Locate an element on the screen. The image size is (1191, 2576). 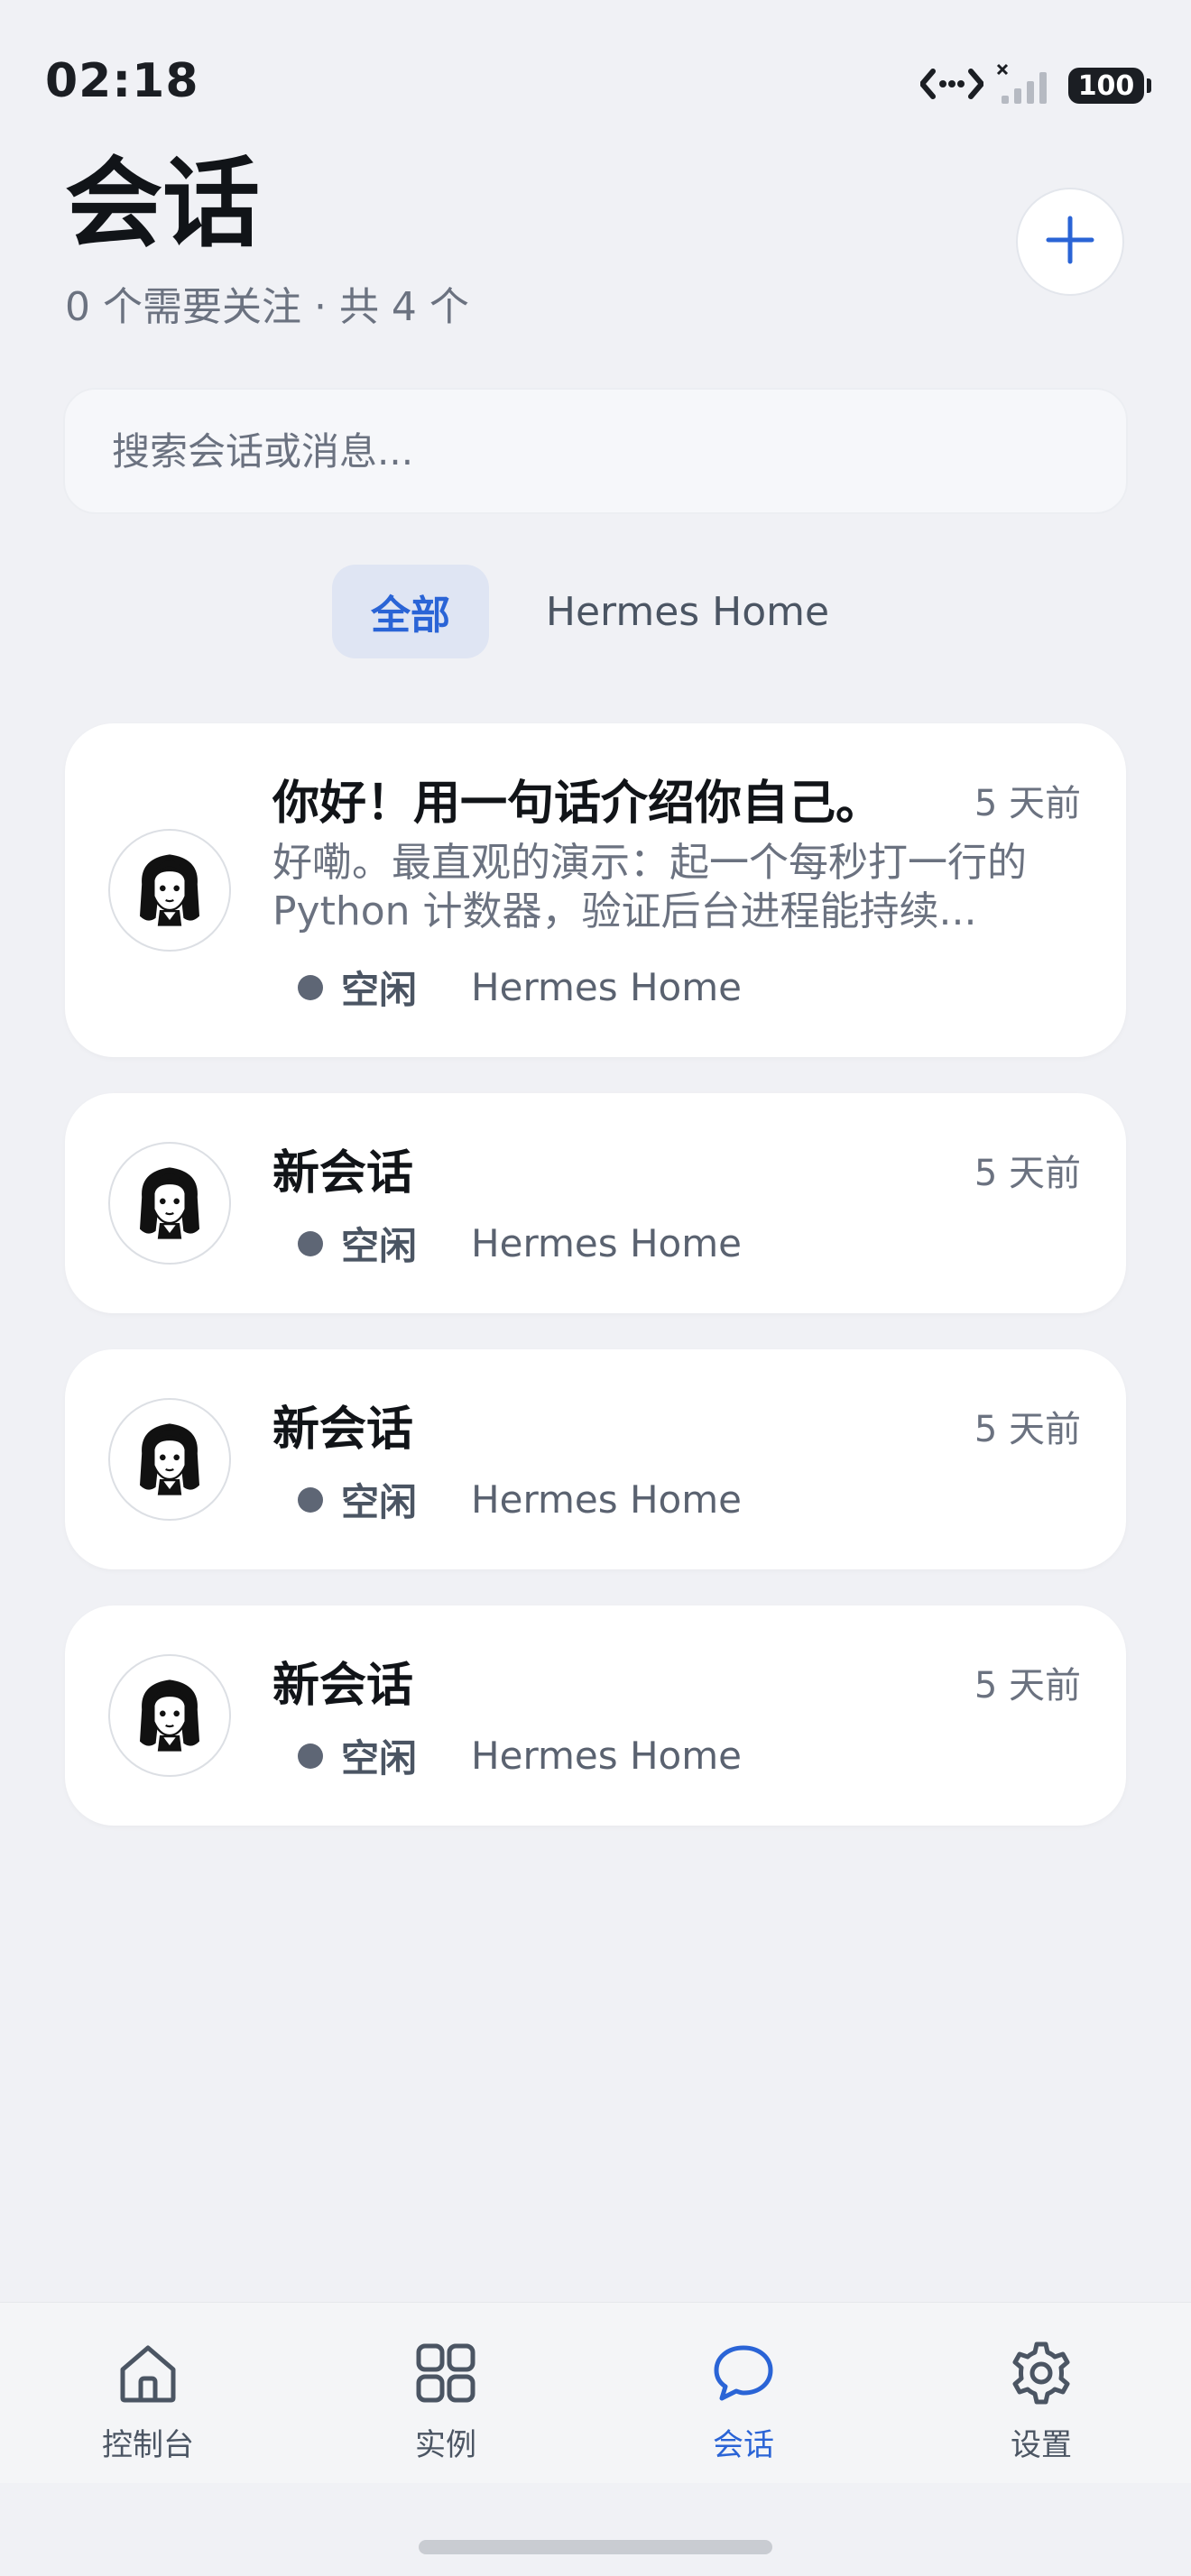
tab-hermes-home: Hermes Home is located at coordinates (687, 611).